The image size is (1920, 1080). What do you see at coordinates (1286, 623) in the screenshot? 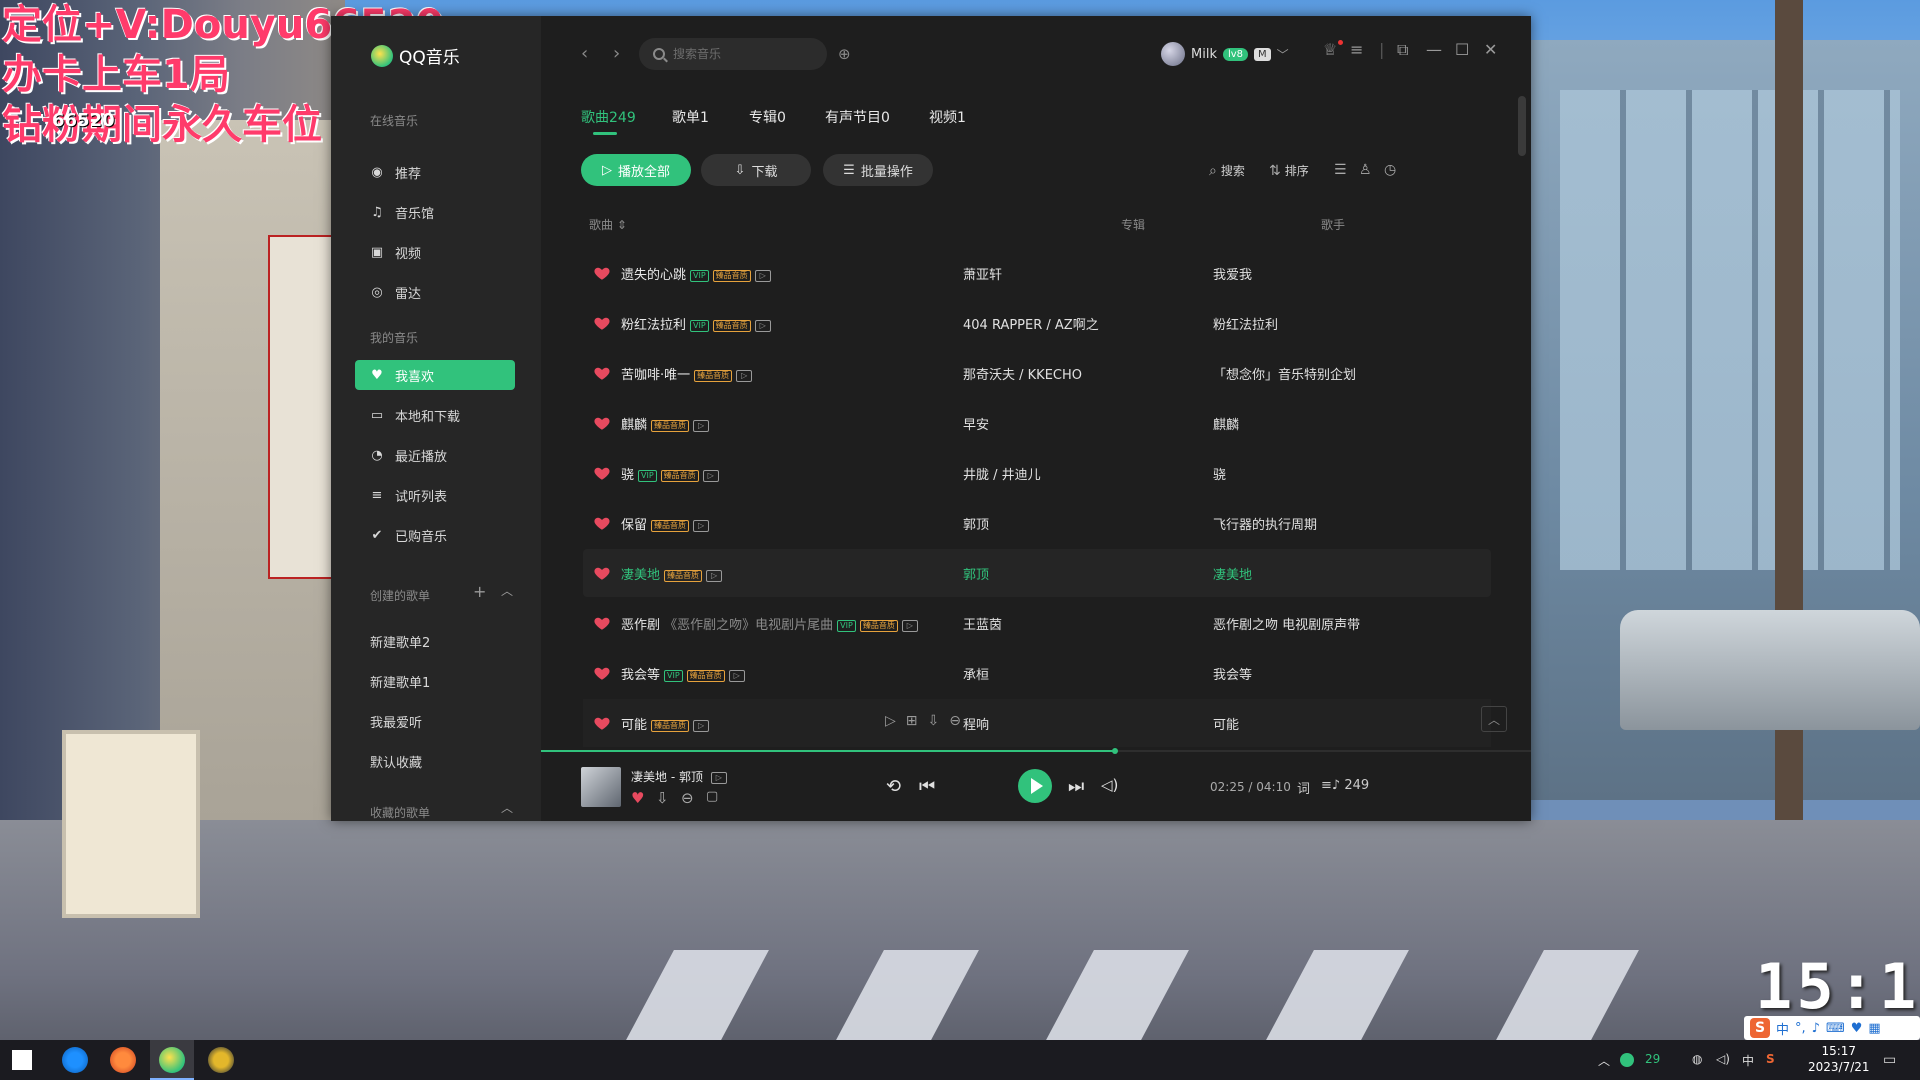
I see `song-album: 恶作剧之吻 电视剧原声带` at bounding box center [1286, 623].